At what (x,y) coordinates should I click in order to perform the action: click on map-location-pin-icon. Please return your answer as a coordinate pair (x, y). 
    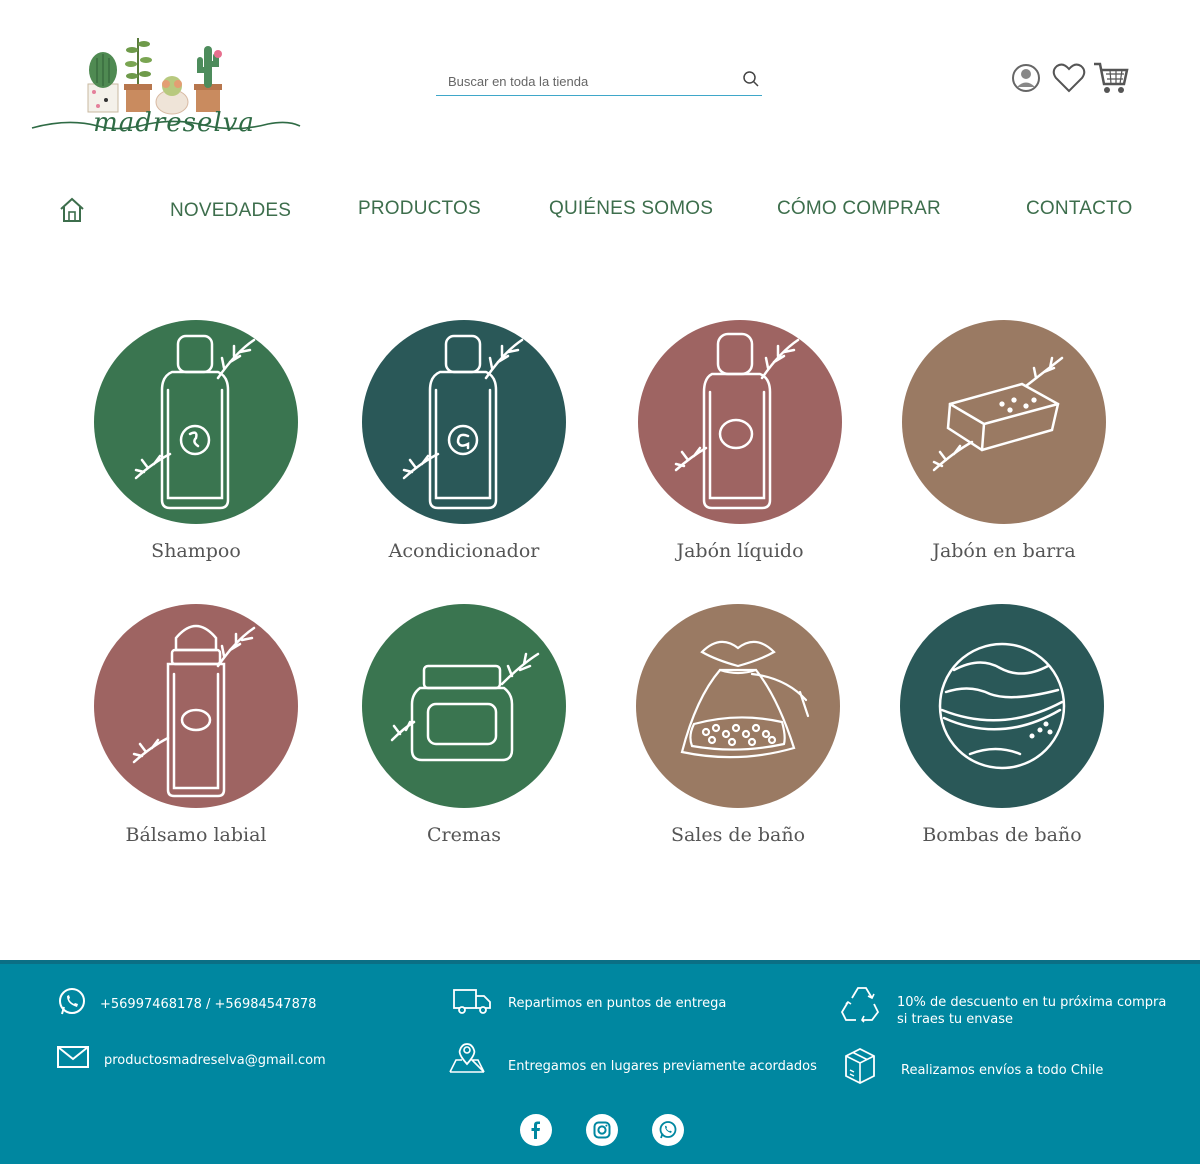
    Looking at the image, I should click on (467, 1060).